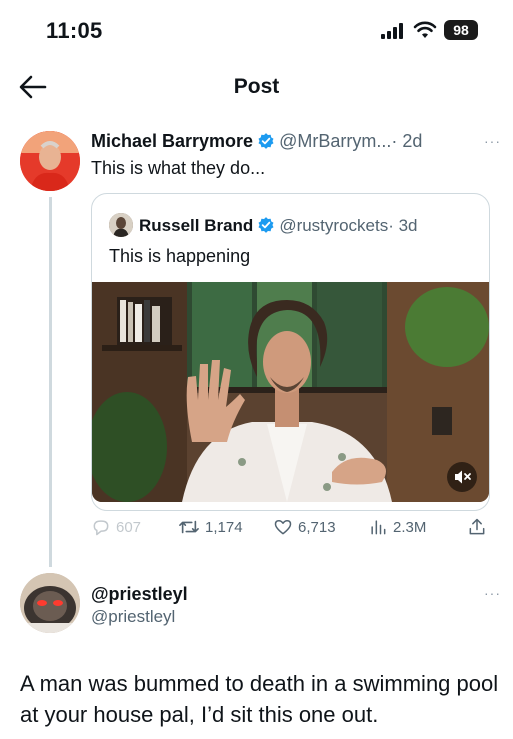 The width and height of the screenshot is (513, 739). I want to click on status-time: 11:05, so click(74, 30).